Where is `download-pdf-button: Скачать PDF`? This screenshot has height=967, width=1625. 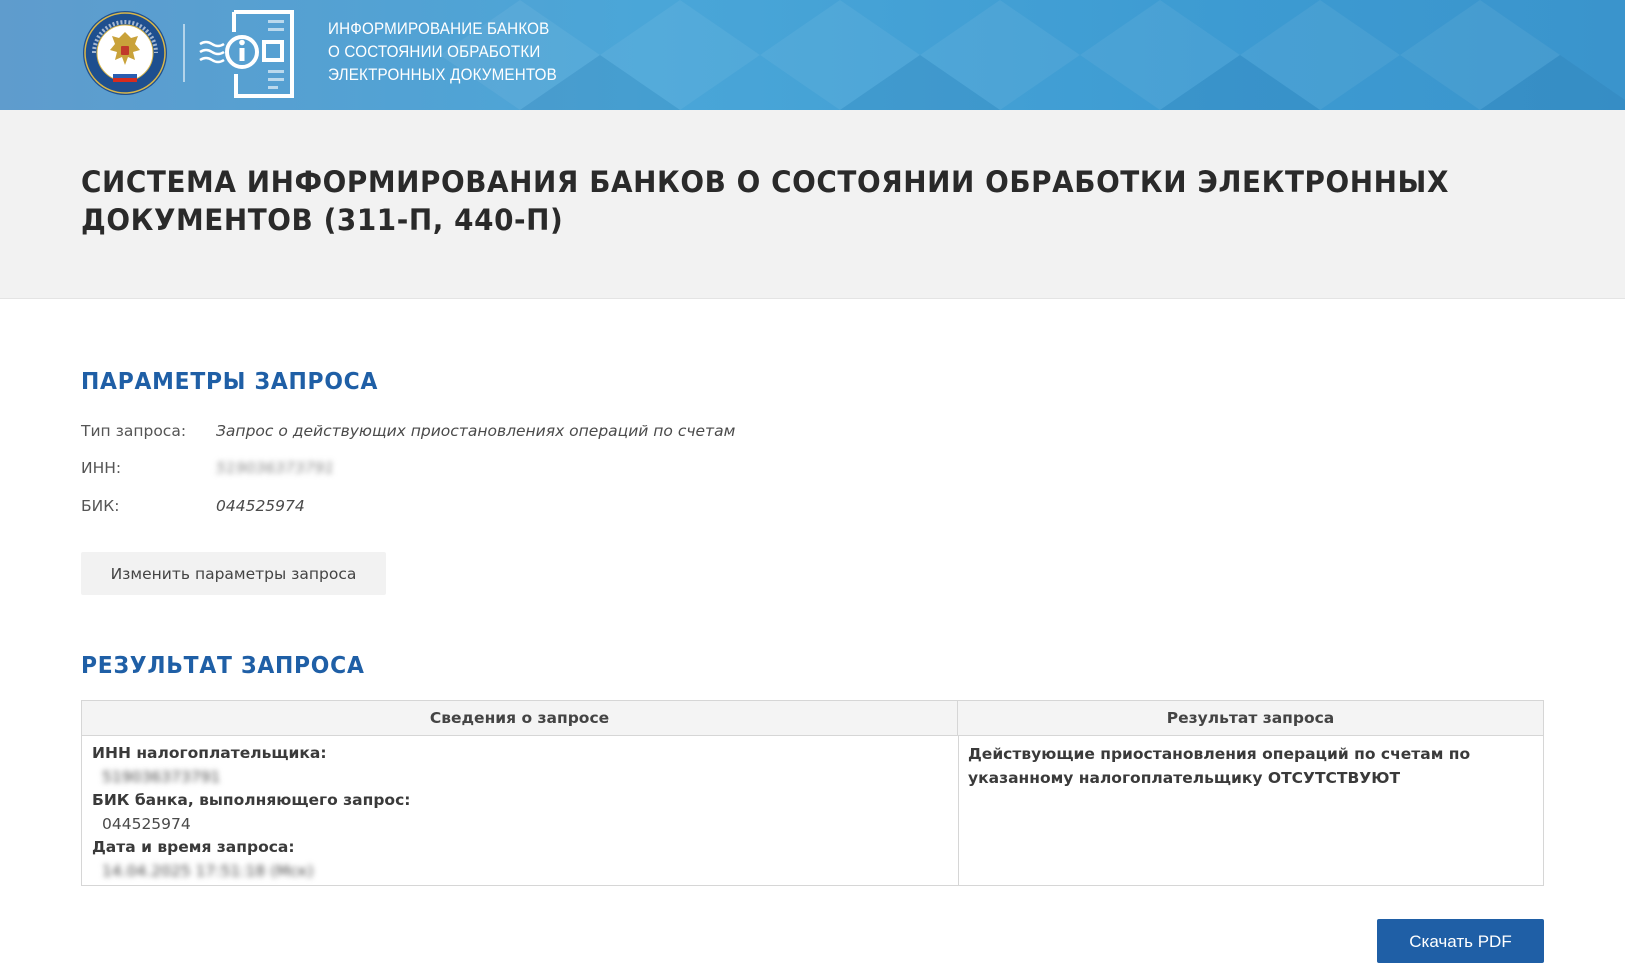
download-pdf-button: Скачать PDF is located at coordinates (1460, 941).